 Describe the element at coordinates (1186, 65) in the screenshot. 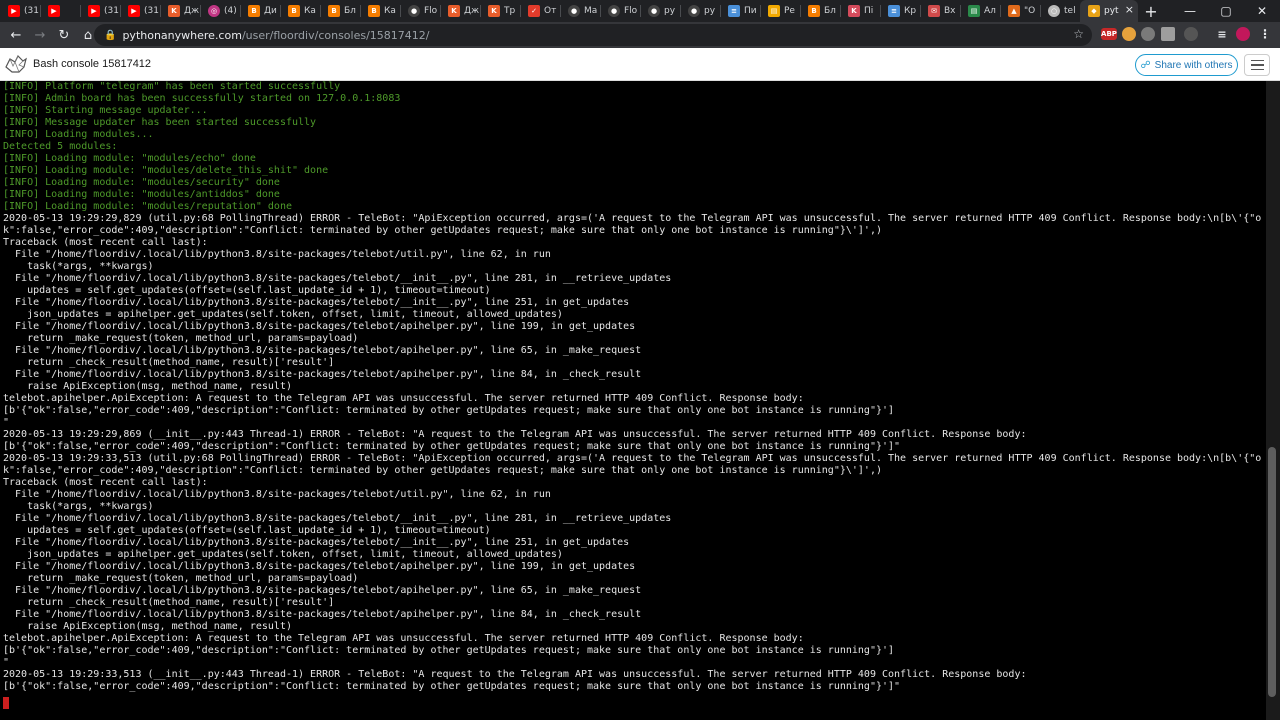

I see `share-with-others-button: ☍ Share with others` at that location.